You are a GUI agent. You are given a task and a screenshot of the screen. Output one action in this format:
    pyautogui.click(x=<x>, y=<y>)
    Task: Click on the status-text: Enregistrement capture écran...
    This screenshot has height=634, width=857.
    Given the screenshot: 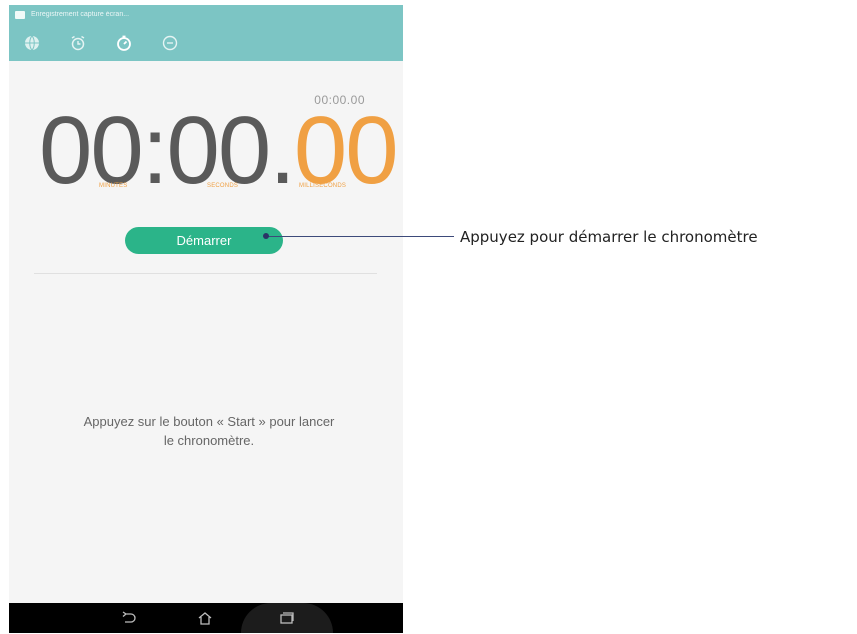 What is the action you would take?
    pyautogui.click(x=80, y=14)
    